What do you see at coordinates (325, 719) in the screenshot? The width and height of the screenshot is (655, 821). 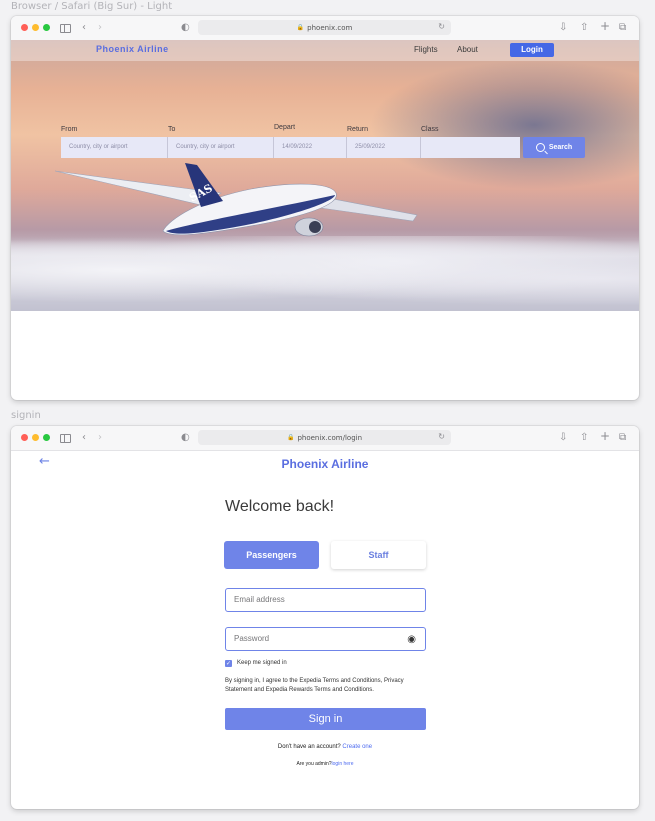 I see `sign-in-button: Sign in` at bounding box center [325, 719].